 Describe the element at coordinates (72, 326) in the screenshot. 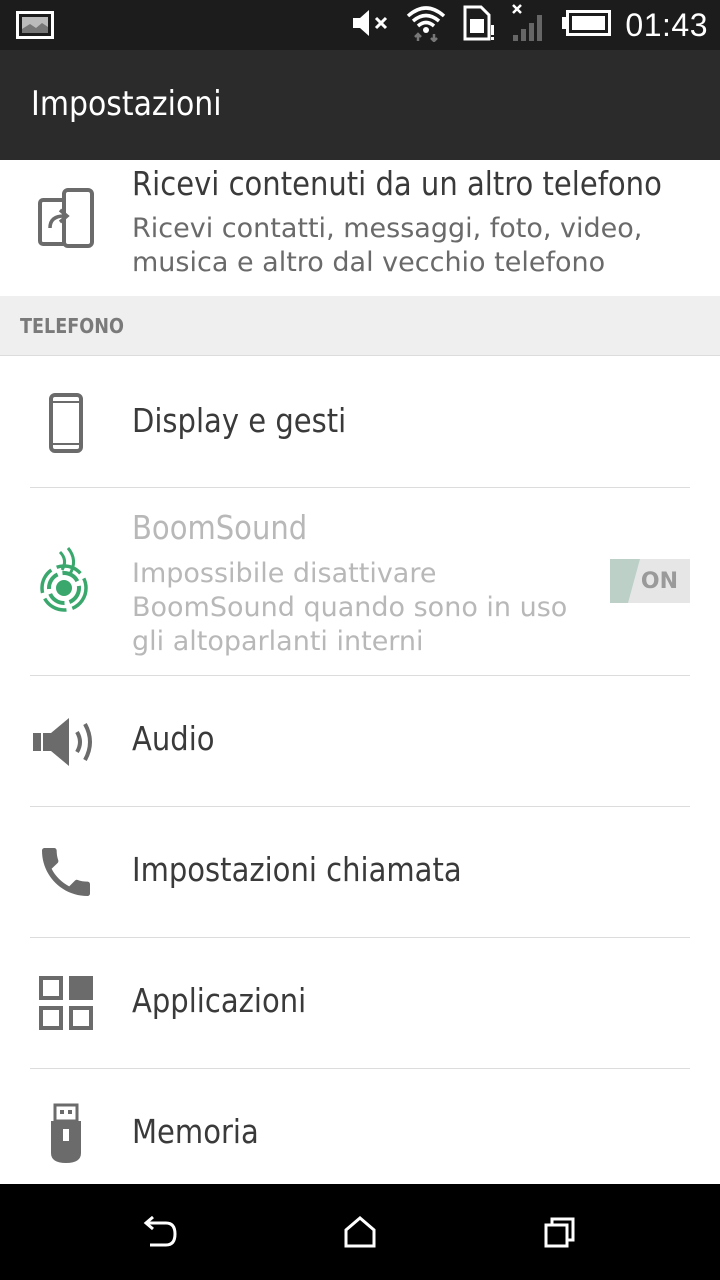

I see `section-title: TELEFONO` at that location.